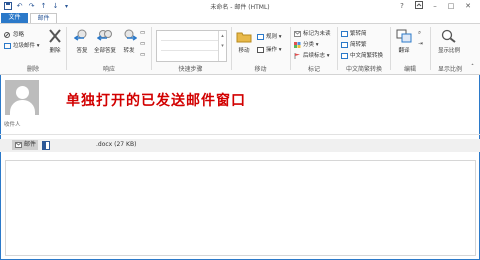 The image size is (480, 260). What do you see at coordinates (363, 69) in the screenshot?
I see `chinese-group-label: 中文简繁转换` at bounding box center [363, 69].